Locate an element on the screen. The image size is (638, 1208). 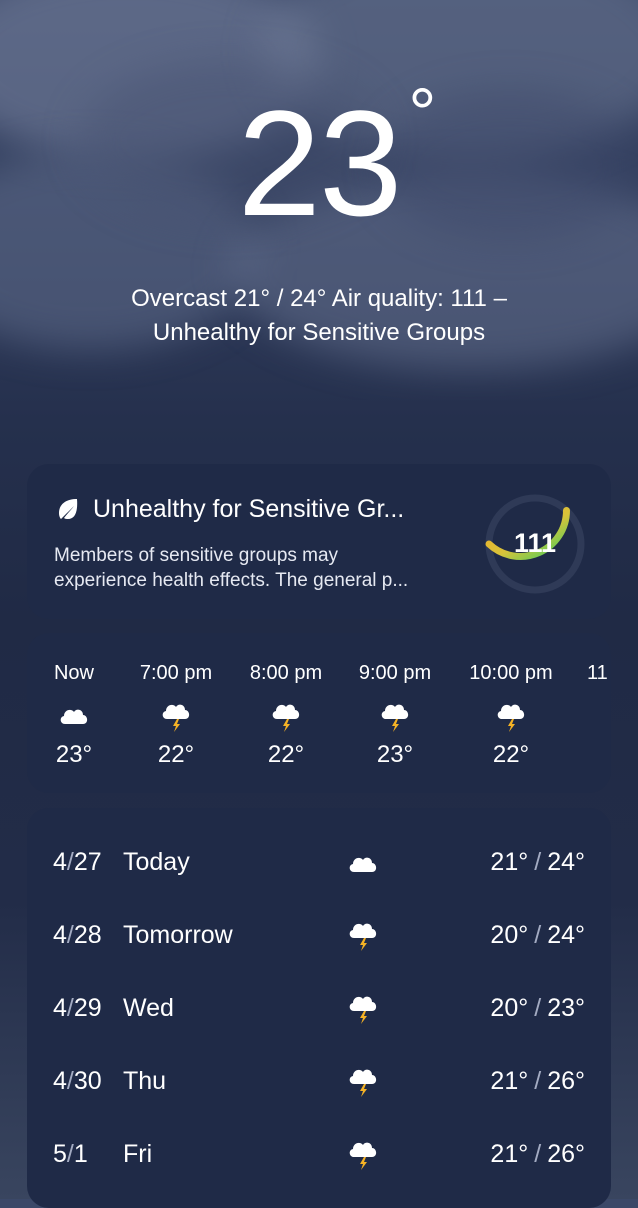
day-of-month: 1 is located at coordinates (80, 1154).